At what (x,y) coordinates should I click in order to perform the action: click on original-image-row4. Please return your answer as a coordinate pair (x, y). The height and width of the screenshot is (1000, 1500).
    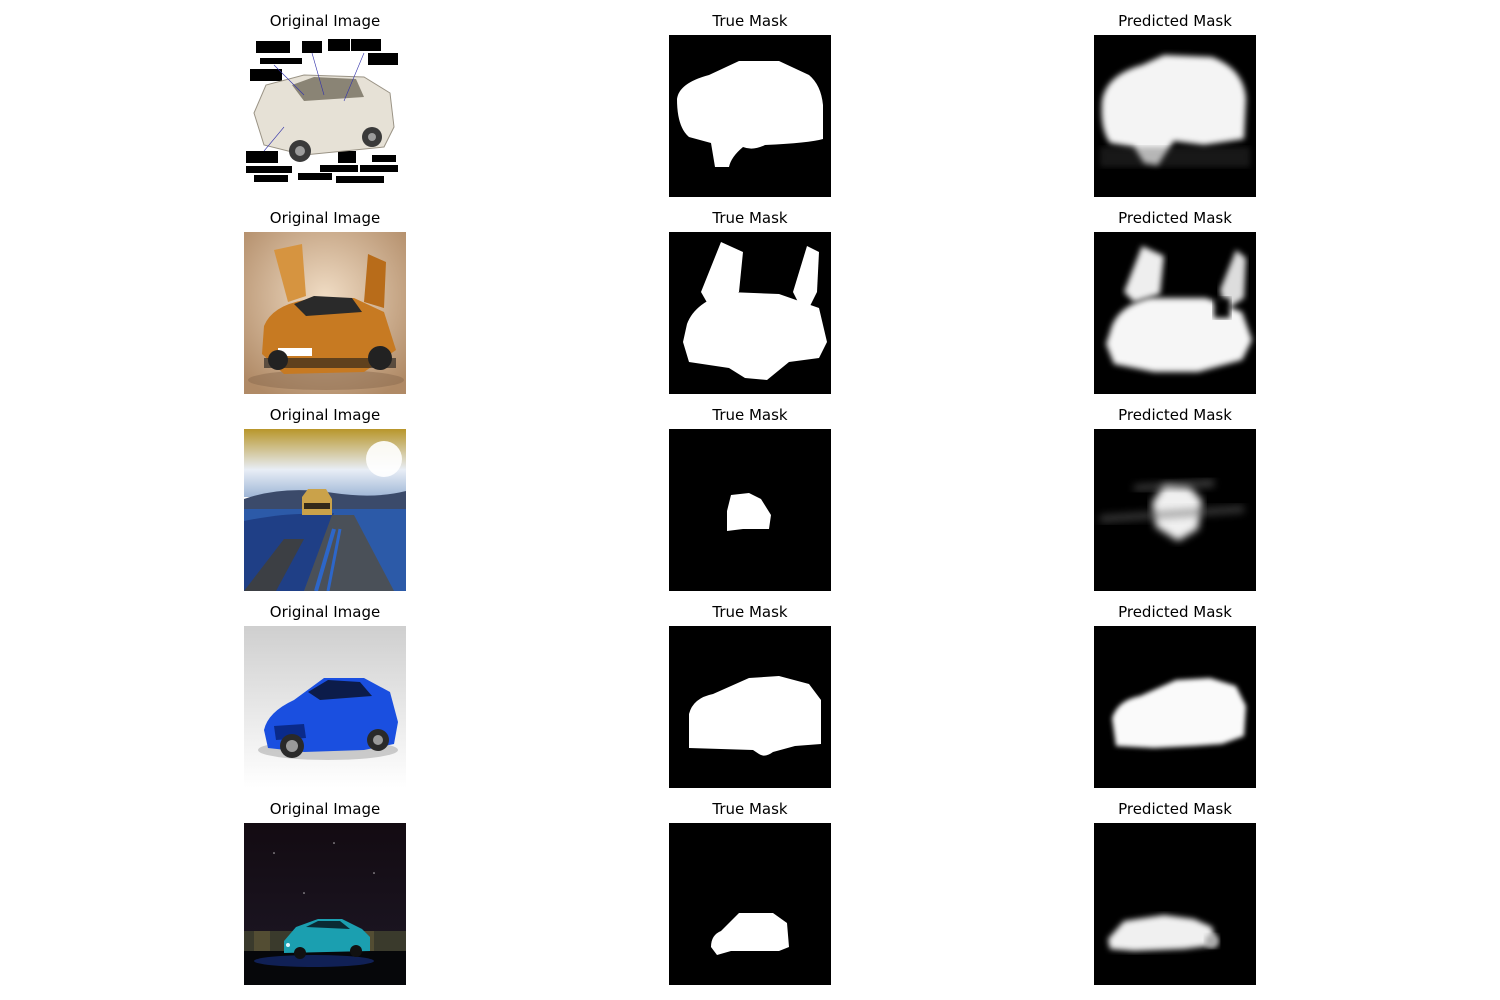
    Looking at the image, I should click on (325, 707).